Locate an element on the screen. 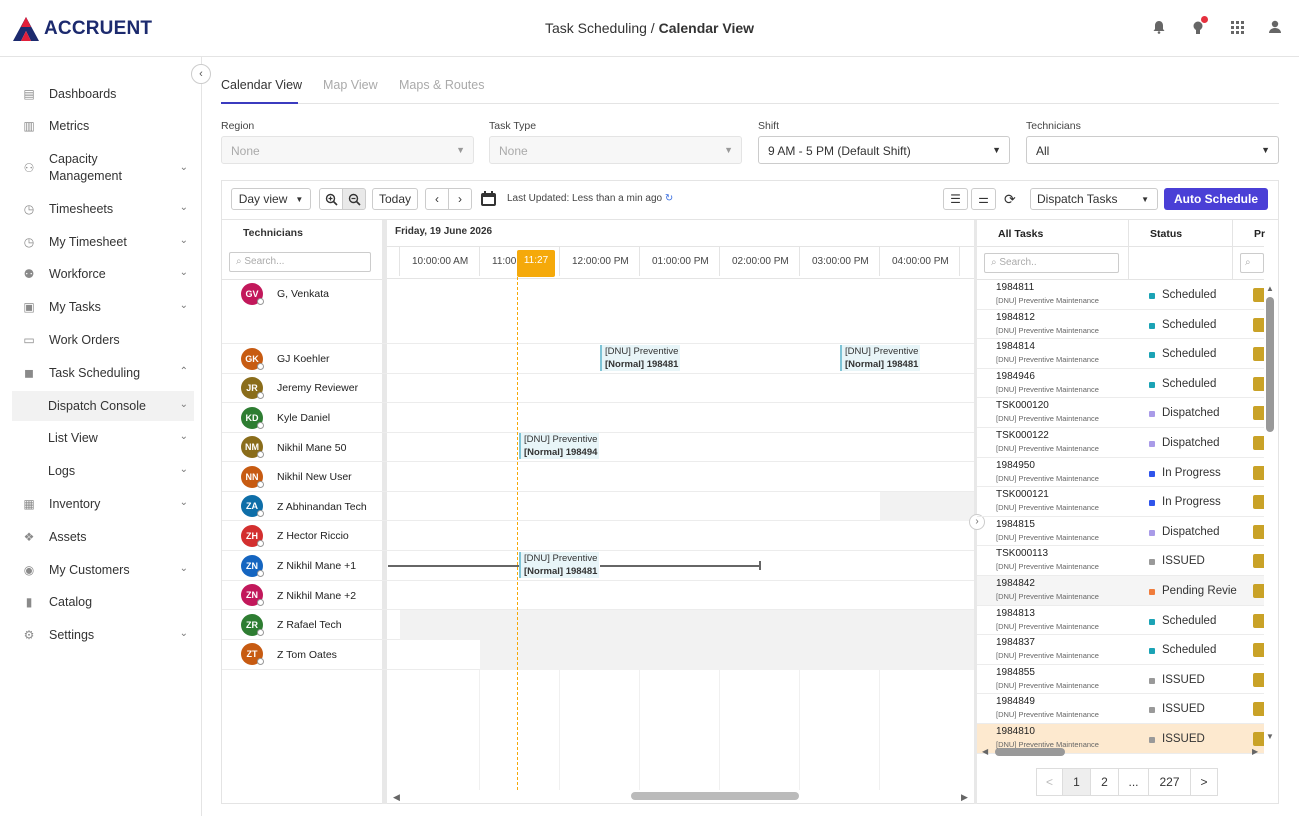 The image size is (1299, 816). priority-header: Pr is located at coordinates (1259, 234).